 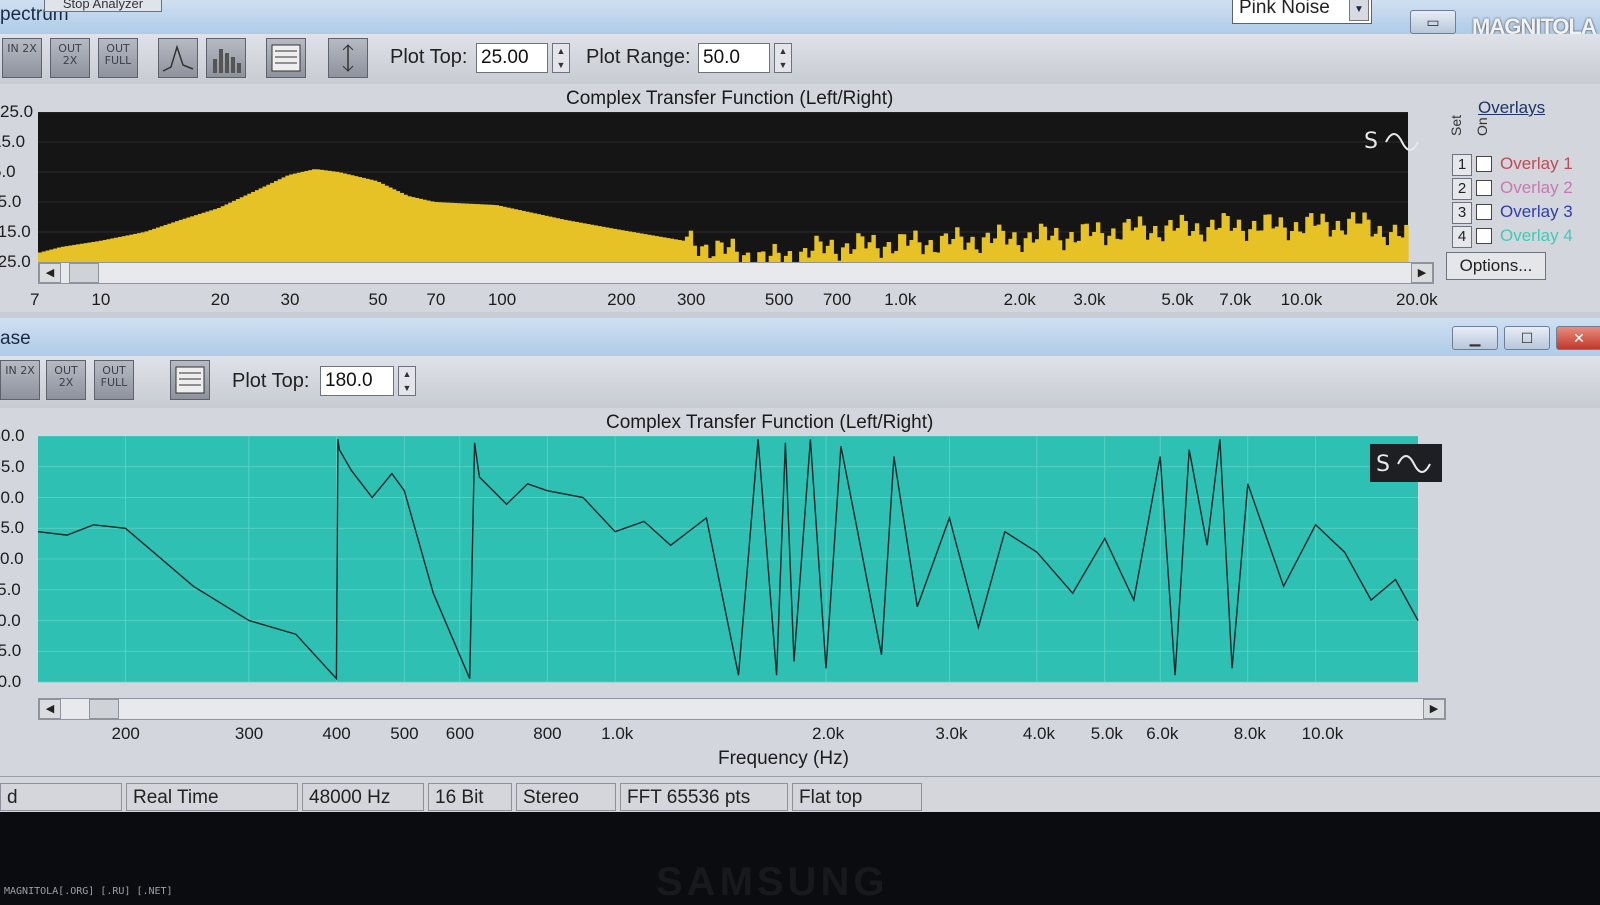 What do you see at coordinates (1406, 463) in the screenshot?
I see `phase-smooth-wave-icon: S` at bounding box center [1406, 463].